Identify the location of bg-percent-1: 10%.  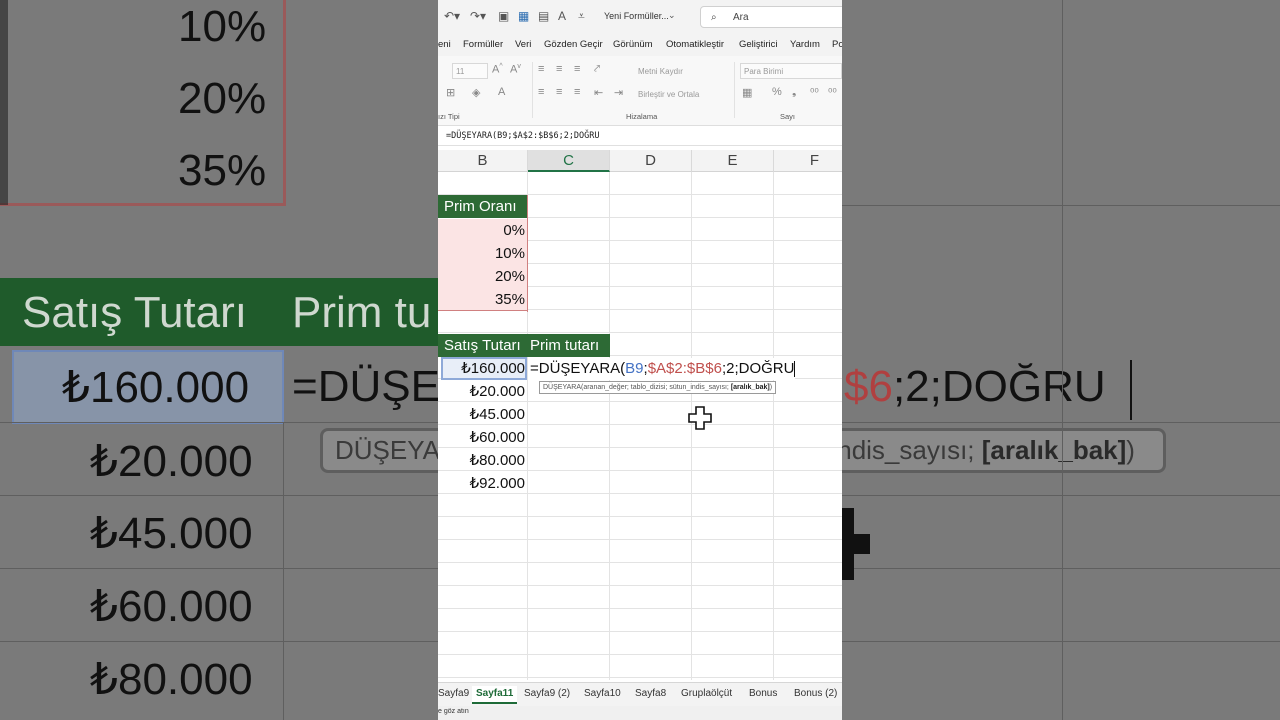
(222, 26).